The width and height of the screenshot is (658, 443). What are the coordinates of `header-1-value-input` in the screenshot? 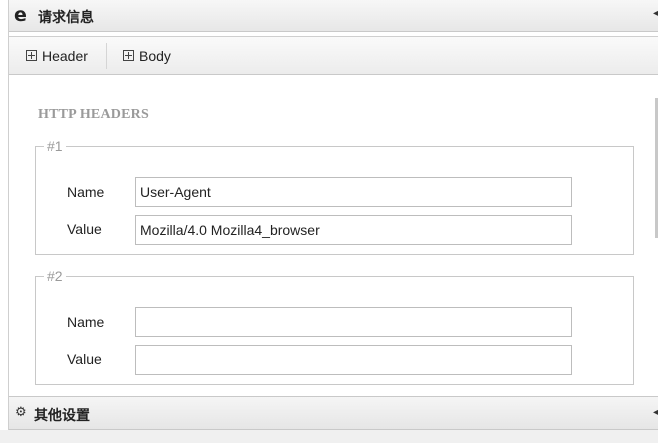 It's located at (353, 230).